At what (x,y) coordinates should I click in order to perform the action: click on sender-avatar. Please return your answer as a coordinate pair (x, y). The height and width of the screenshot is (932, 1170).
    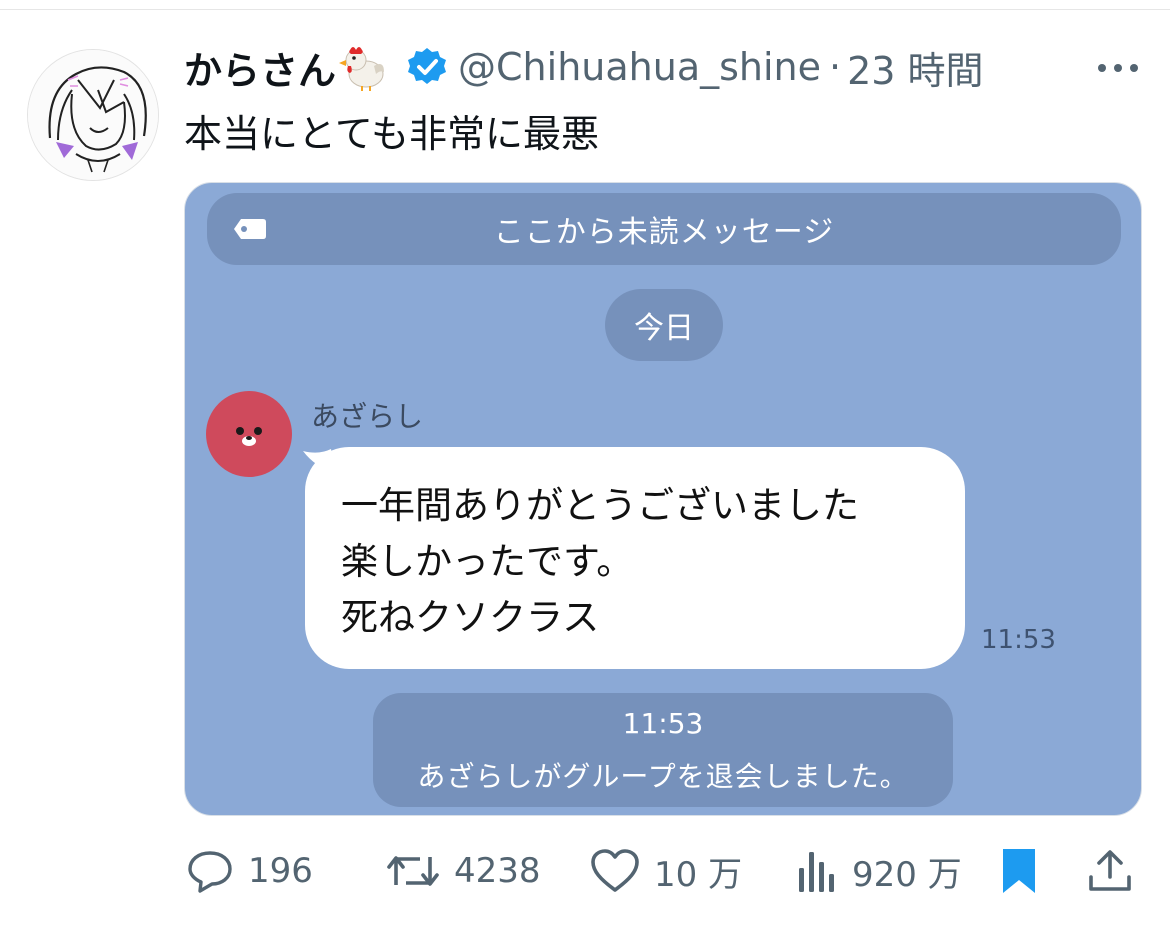
    Looking at the image, I should click on (249, 434).